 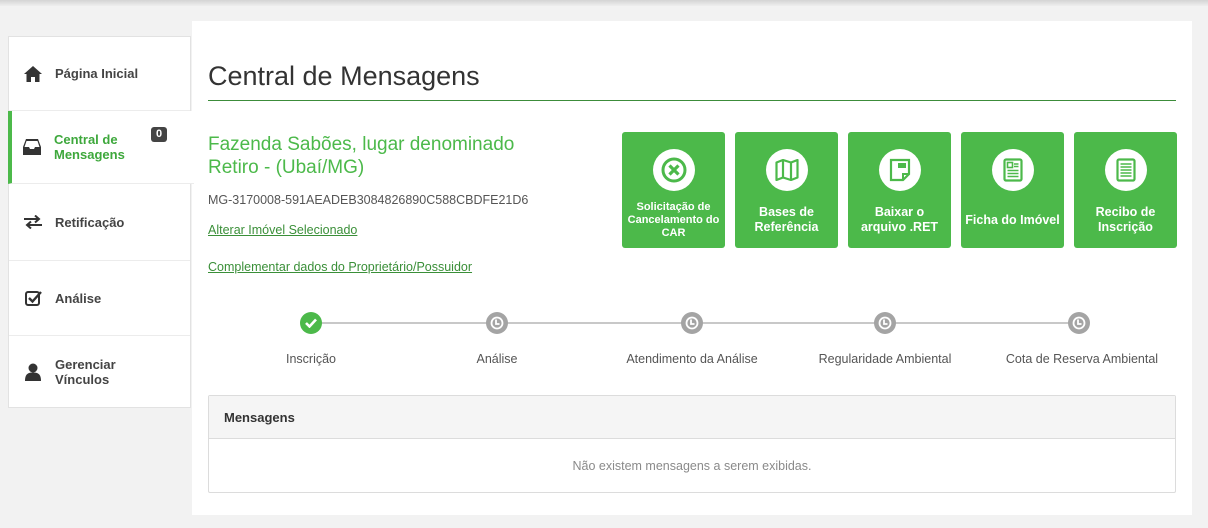 I want to click on sidebar-item-links: Gerenciar Vínculos, so click(x=99, y=372).